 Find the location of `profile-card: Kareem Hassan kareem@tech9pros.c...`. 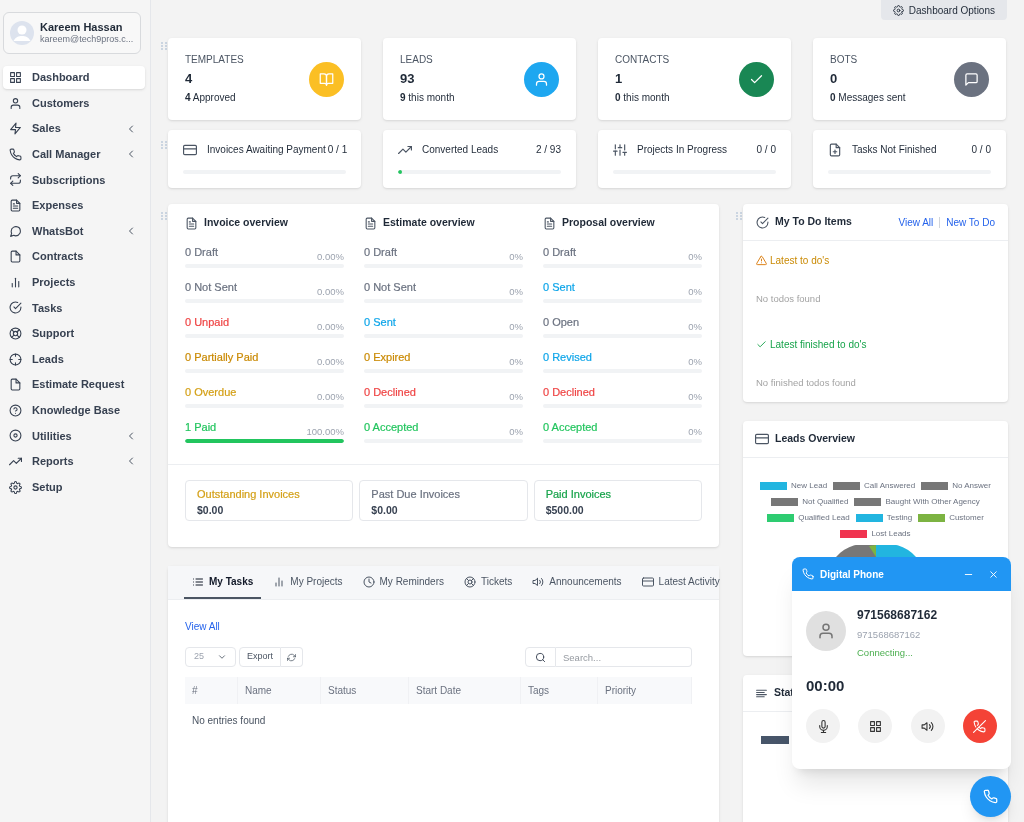

profile-card: Kareem Hassan kareem@tech9pros.c... is located at coordinates (72, 33).